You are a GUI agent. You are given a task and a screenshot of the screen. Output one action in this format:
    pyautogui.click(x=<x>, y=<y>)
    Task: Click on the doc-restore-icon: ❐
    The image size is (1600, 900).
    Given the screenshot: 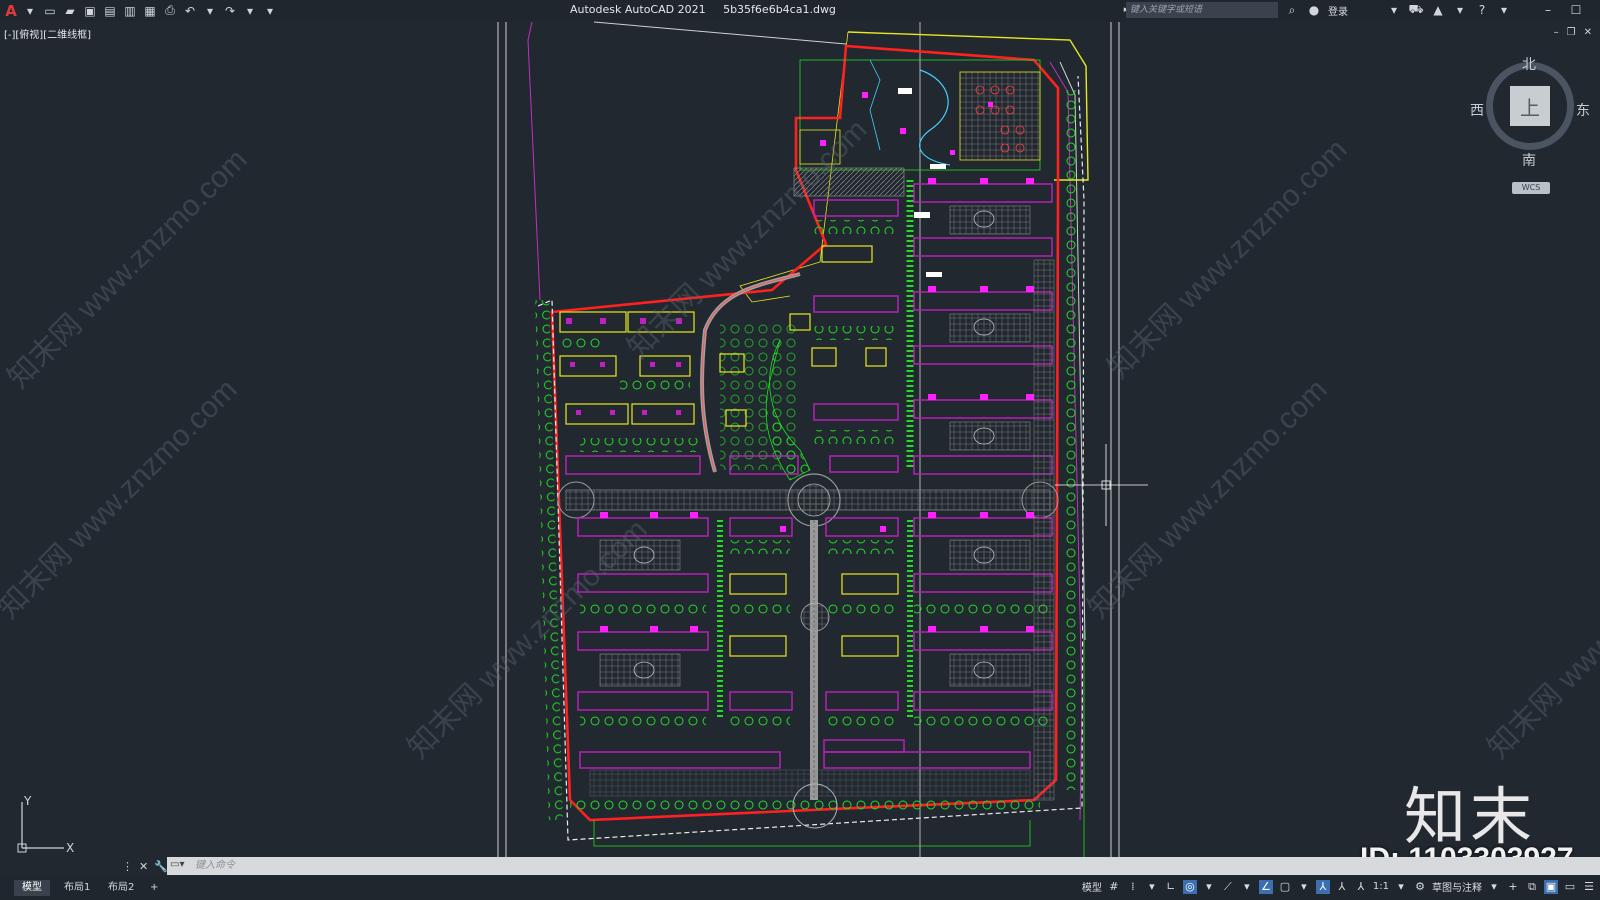 What is the action you would take?
    pyautogui.click(x=1571, y=32)
    